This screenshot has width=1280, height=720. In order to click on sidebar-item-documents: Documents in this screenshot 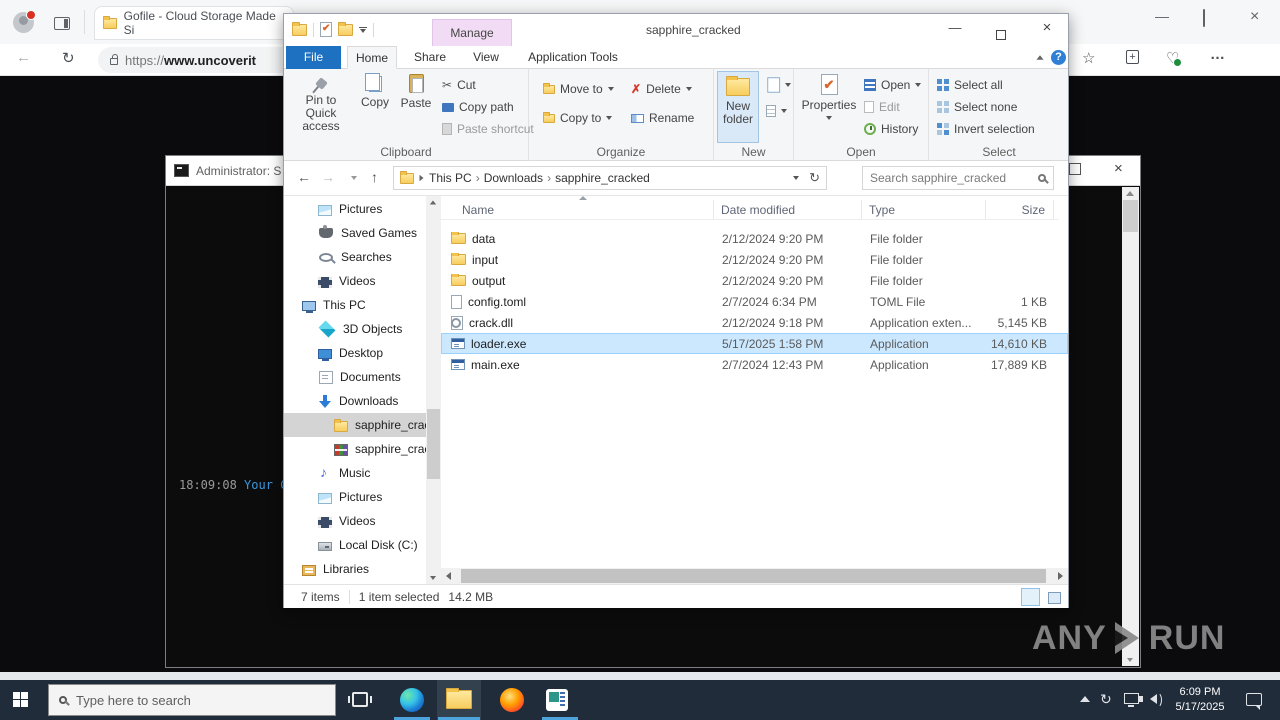, I will do `click(362, 377)`.